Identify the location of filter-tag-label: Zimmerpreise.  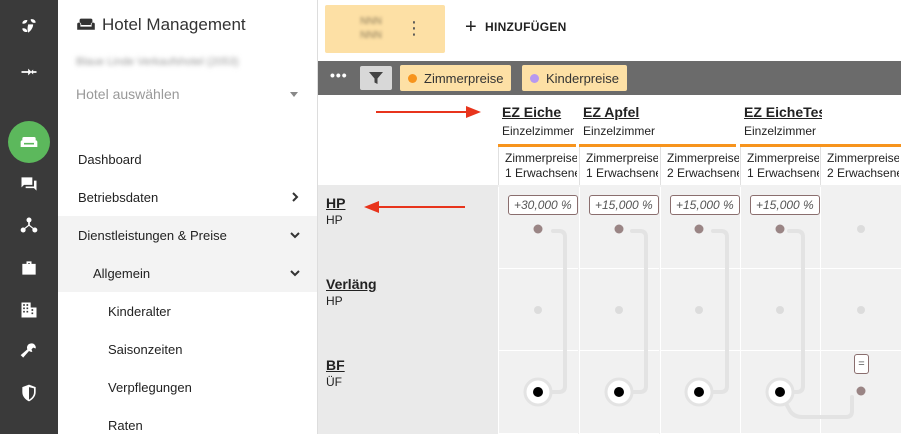
(464, 78).